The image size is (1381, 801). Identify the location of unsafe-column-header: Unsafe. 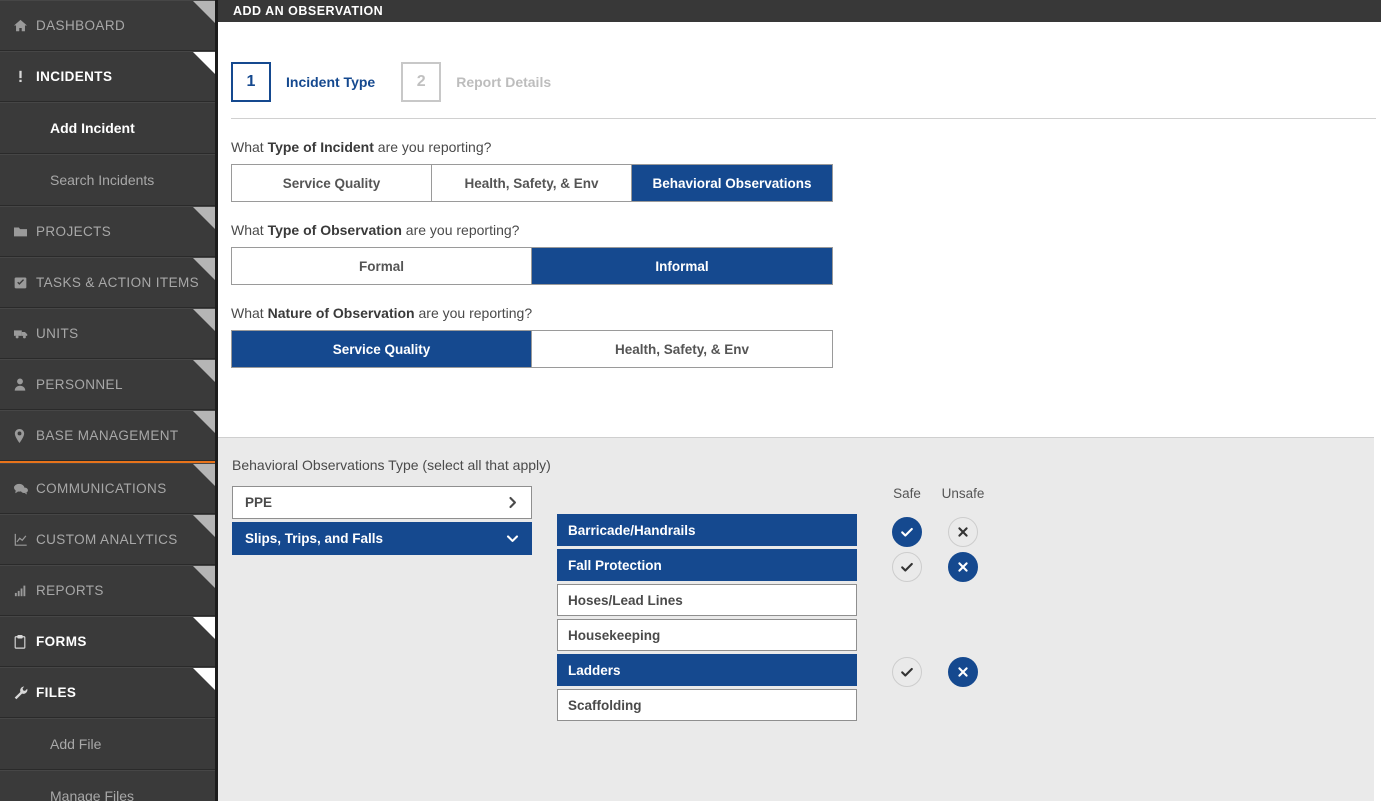
(963, 493).